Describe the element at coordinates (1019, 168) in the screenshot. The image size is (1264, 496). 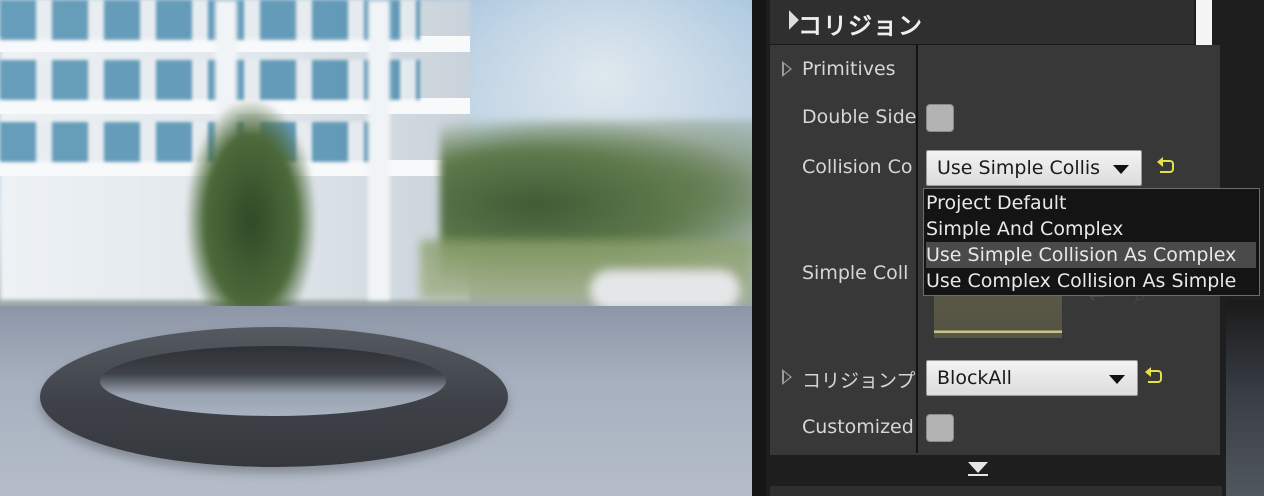
I see `collision-complexity-value: Use Simple Collis` at that location.